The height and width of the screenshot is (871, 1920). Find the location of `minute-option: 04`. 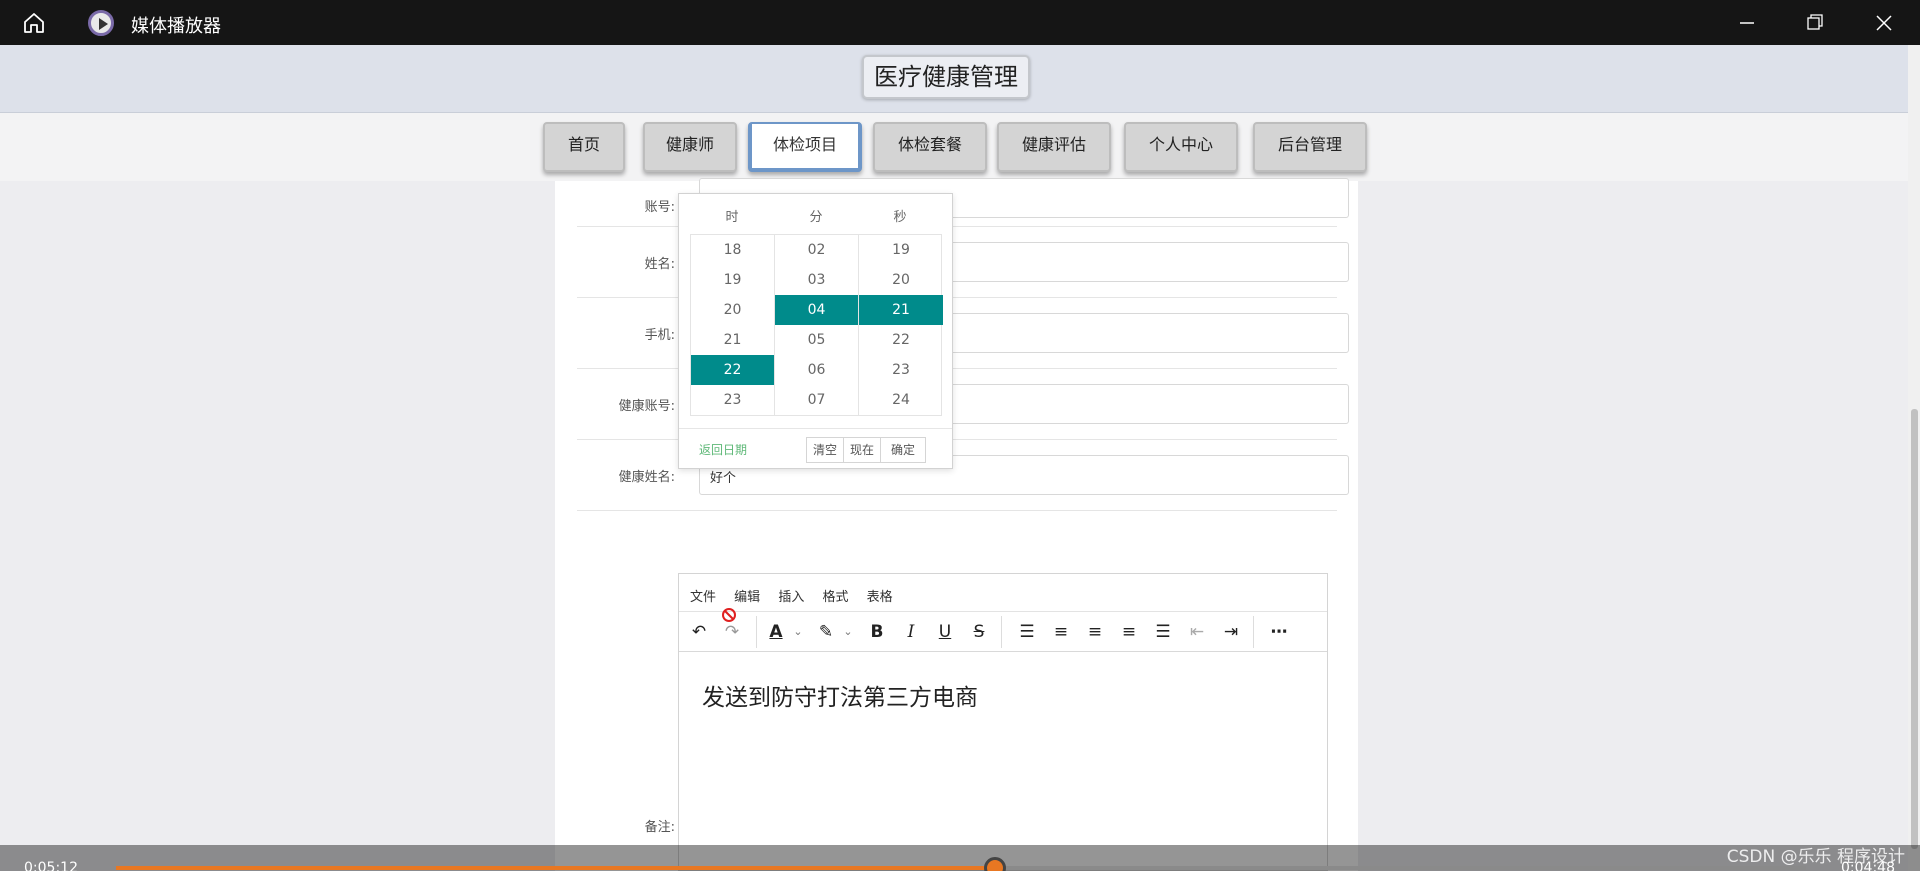

minute-option: 04 is located at coordinates (816, 310).